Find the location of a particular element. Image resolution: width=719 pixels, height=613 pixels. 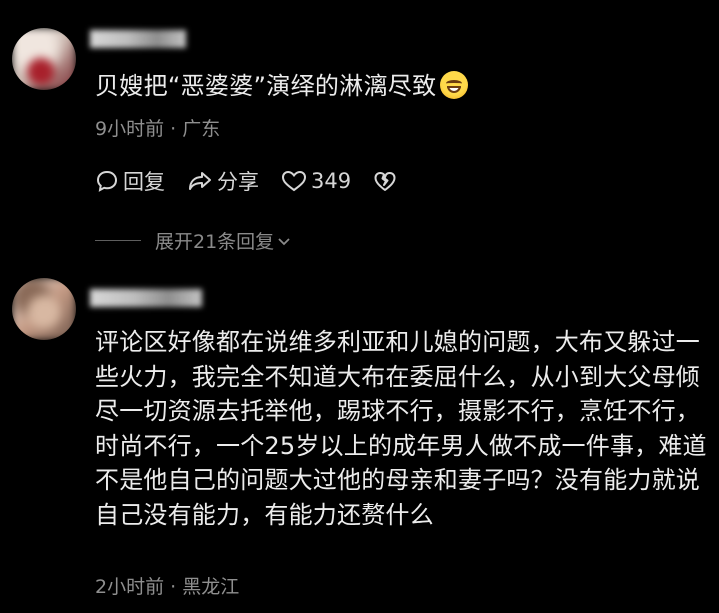

comment-actions: 回复 分享 349 is located at coordinates (259, 181).